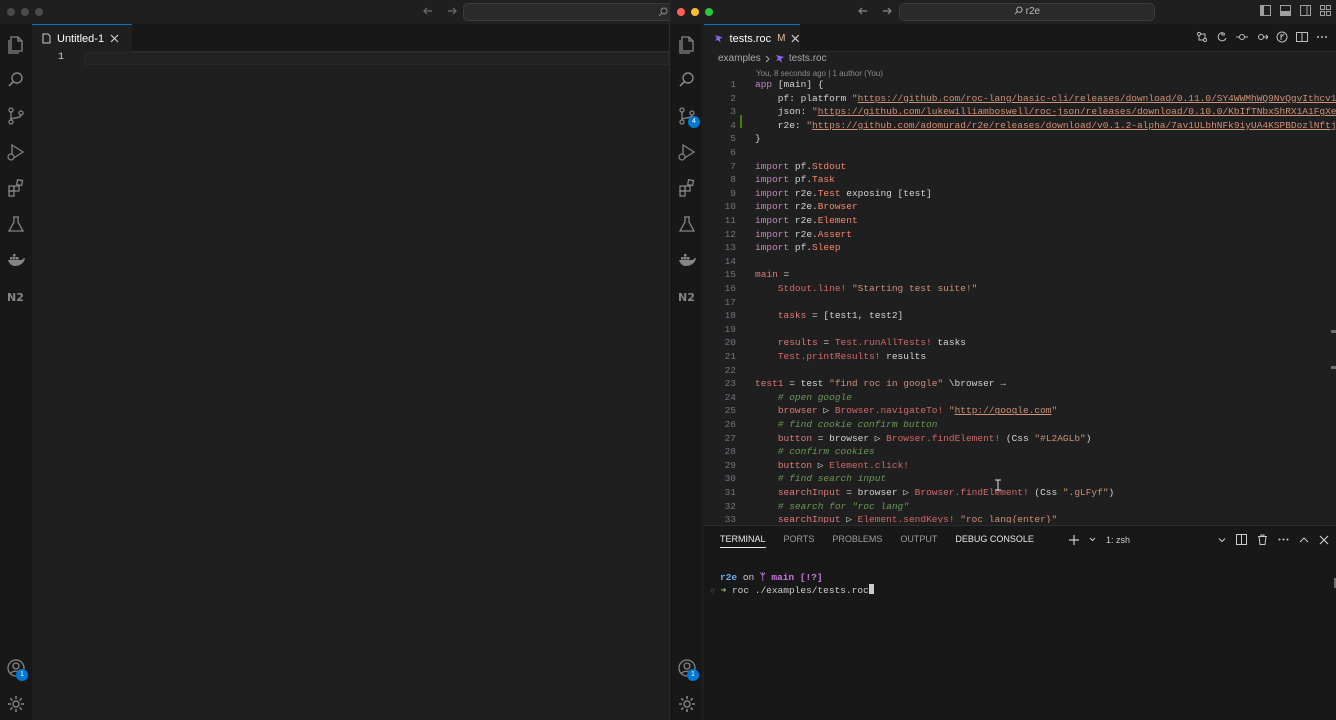 The width and height of the screenshot is (1336, 720). Describe the element at coordinates (1020, 371) in the screenshot. I see `code-line: 22` at that location.